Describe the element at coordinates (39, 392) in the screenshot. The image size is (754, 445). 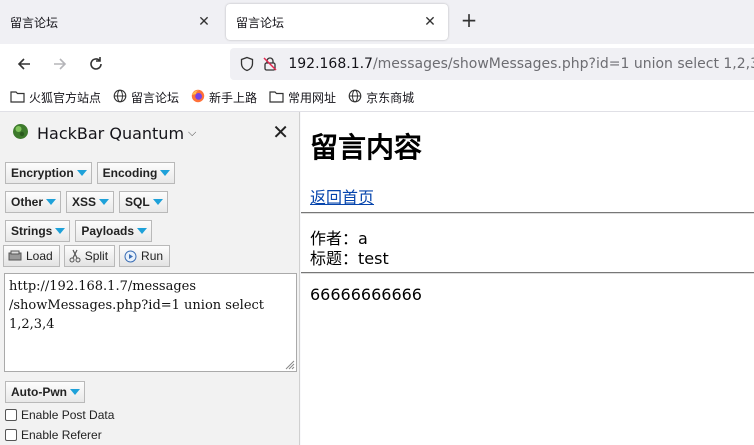
I see `dropdown-label: Auto-Pwn` at that location.